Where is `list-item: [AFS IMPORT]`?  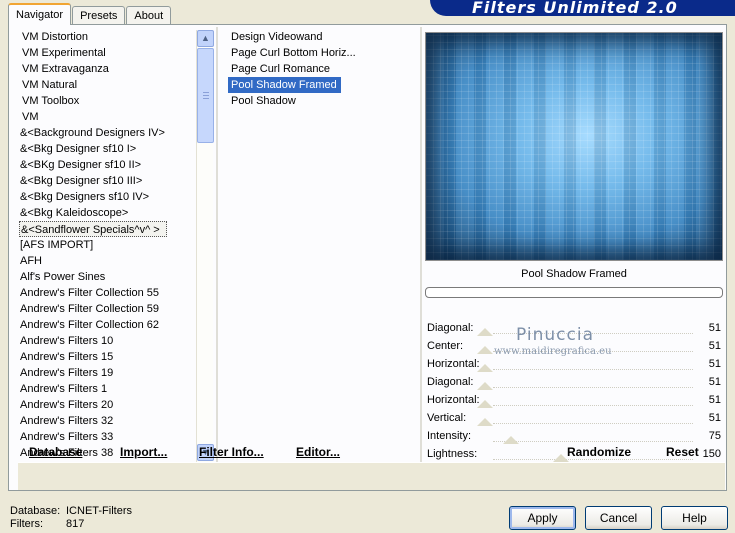
list-item: [AFS IMPORT] is located at coordinates (110, 245).